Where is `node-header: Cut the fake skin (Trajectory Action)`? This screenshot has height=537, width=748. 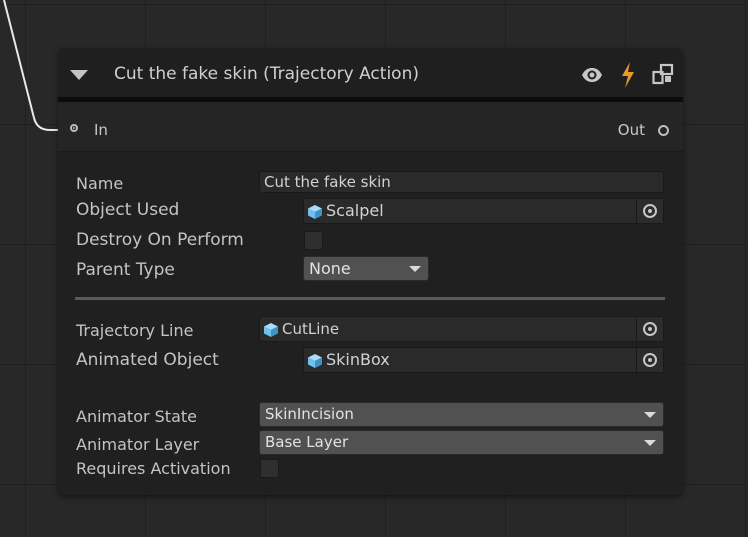
node-header: Cut the fake skin (Trajectory Action) is located at coordinates (370, 75).